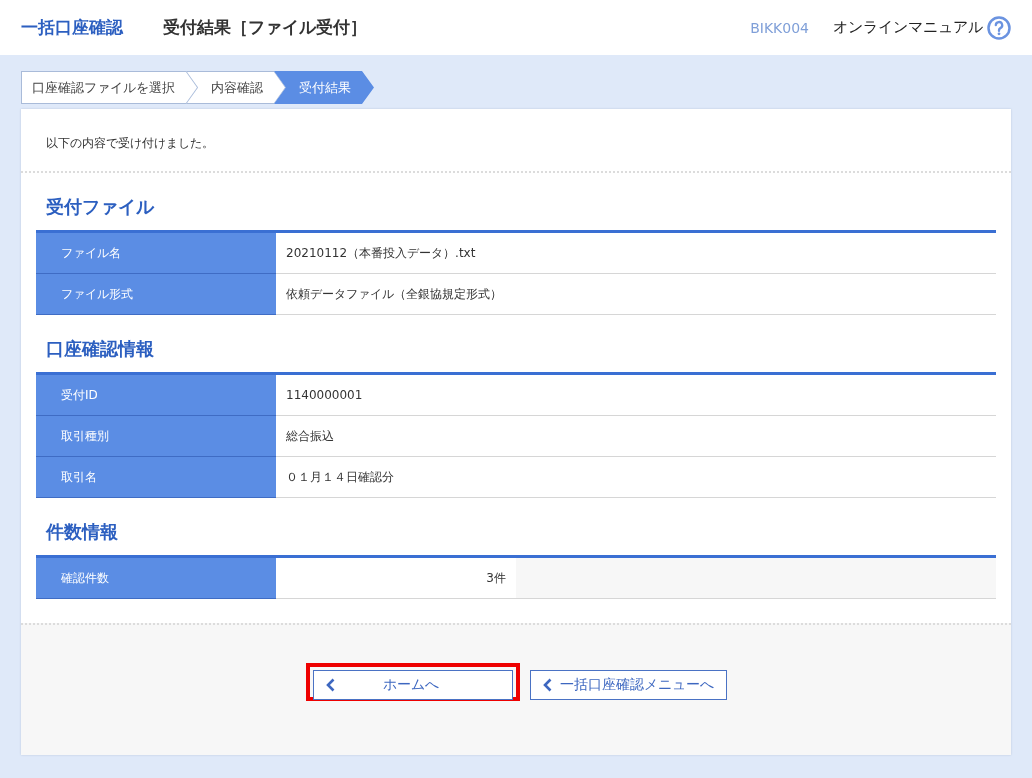 This screenshot has width=1032, height=778. Describe the element at coordinates (156, 477) in the screenshot. I see `field-label: 取引名` at that location.